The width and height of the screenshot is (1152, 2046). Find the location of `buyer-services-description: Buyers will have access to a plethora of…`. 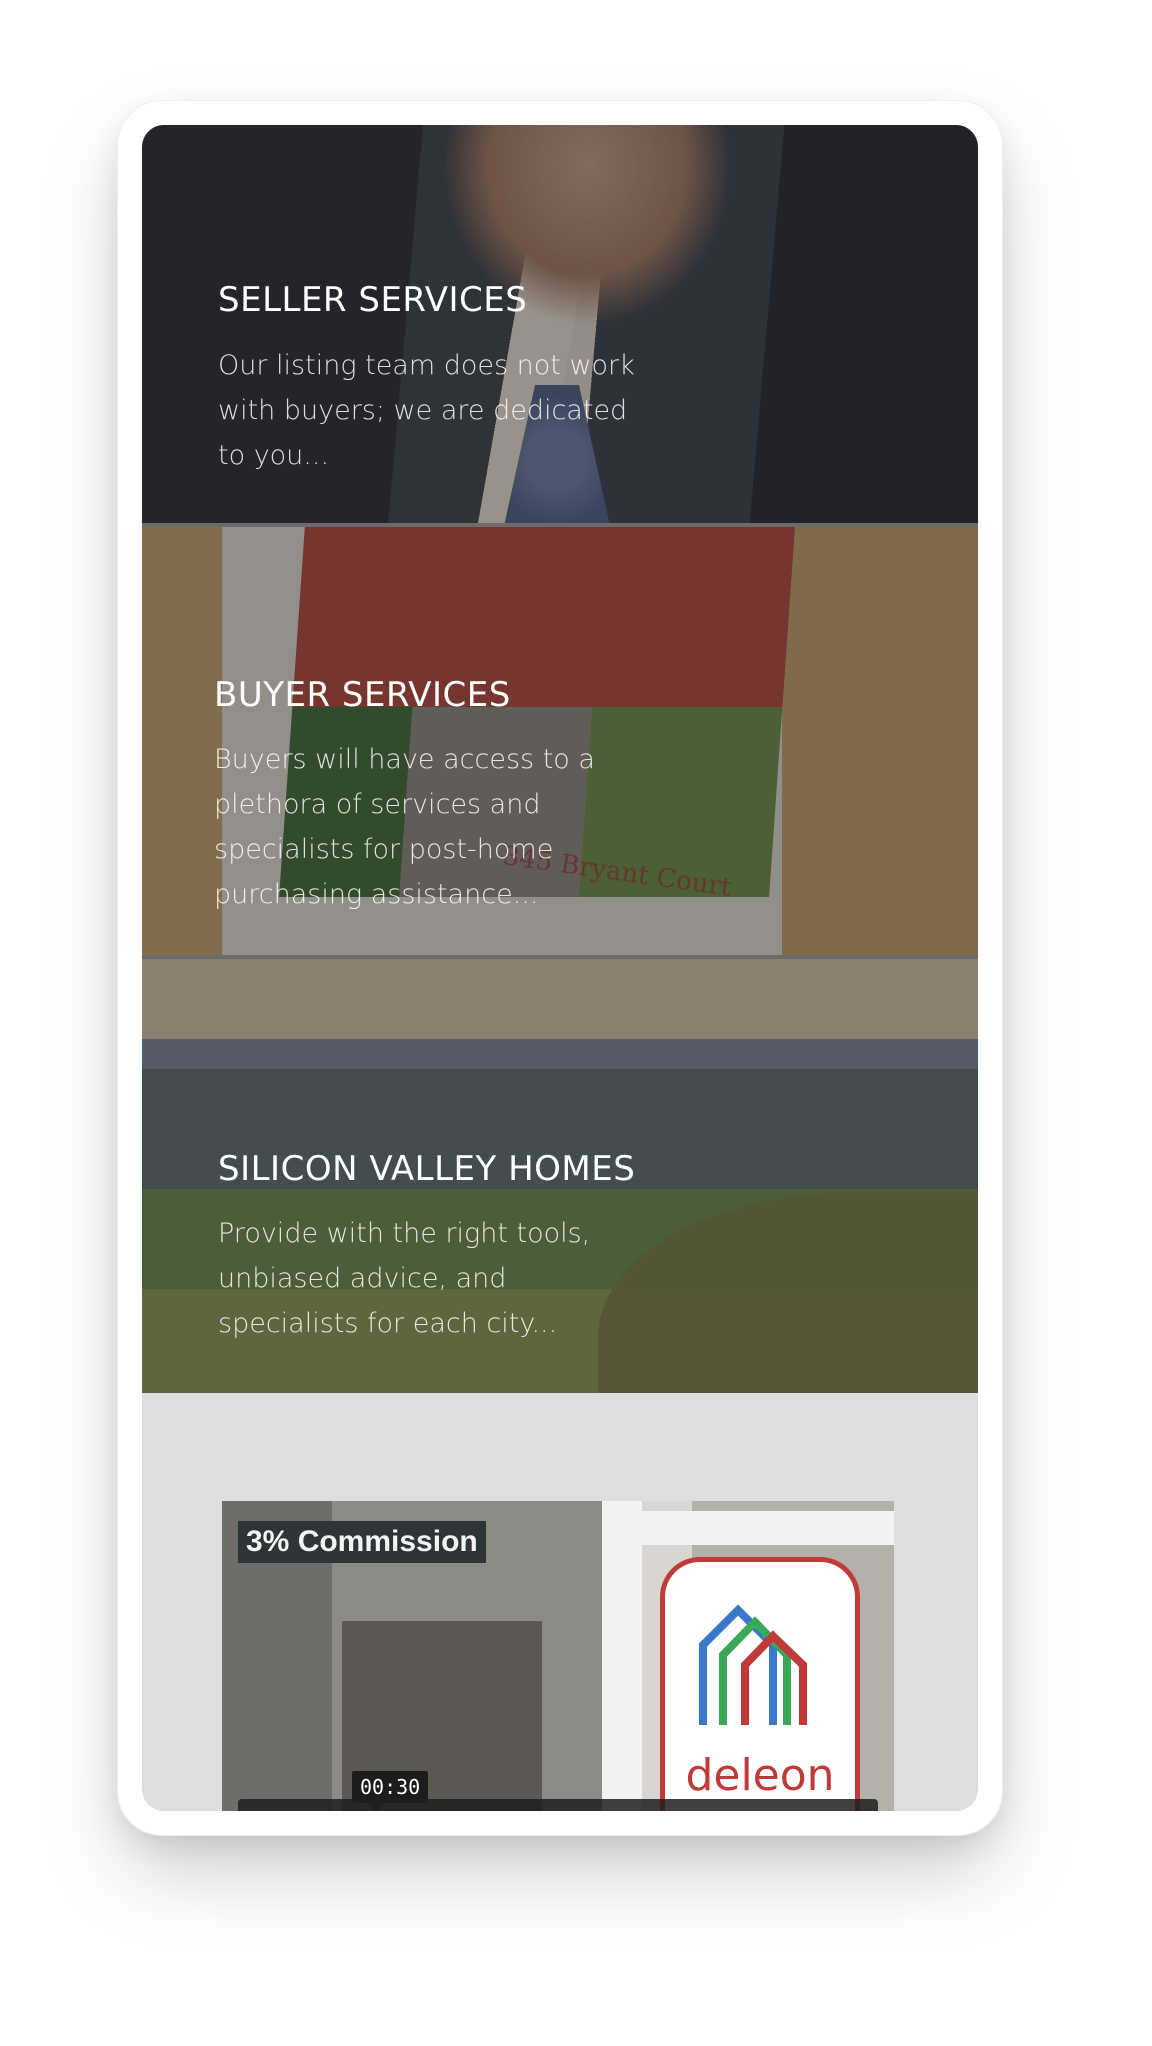

buyer-services-description: Buyers will have access to a plethora of… is located at coordinates (404, 827).